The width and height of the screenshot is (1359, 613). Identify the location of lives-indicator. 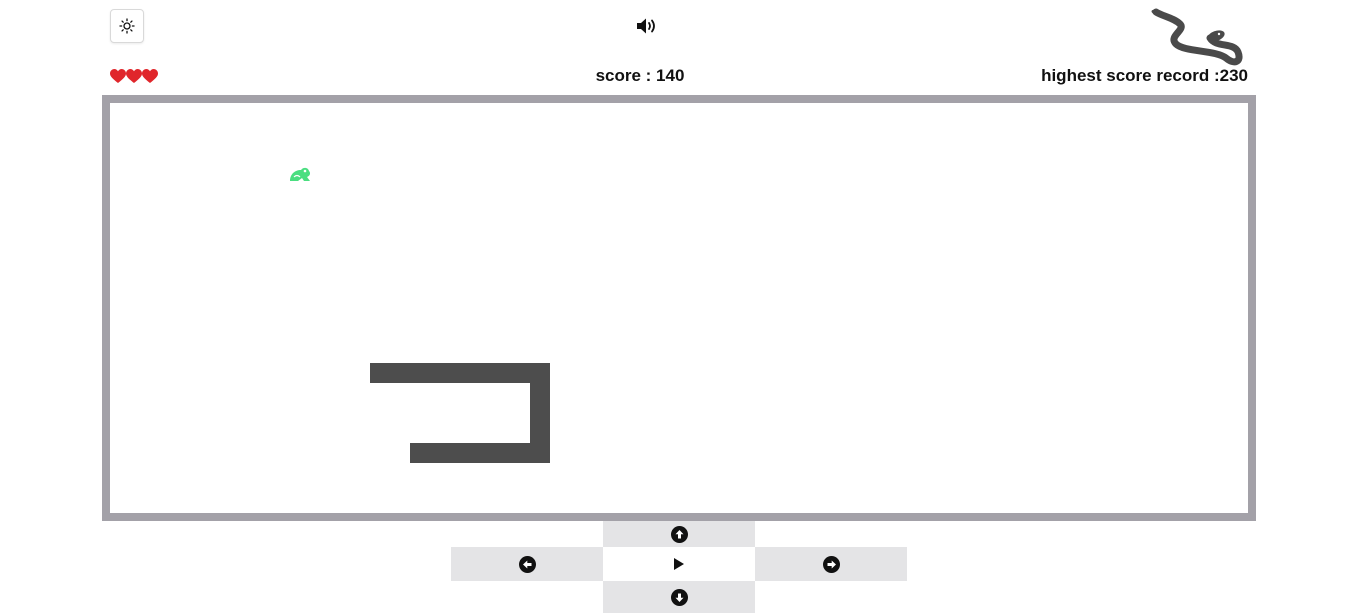
(134, 77).